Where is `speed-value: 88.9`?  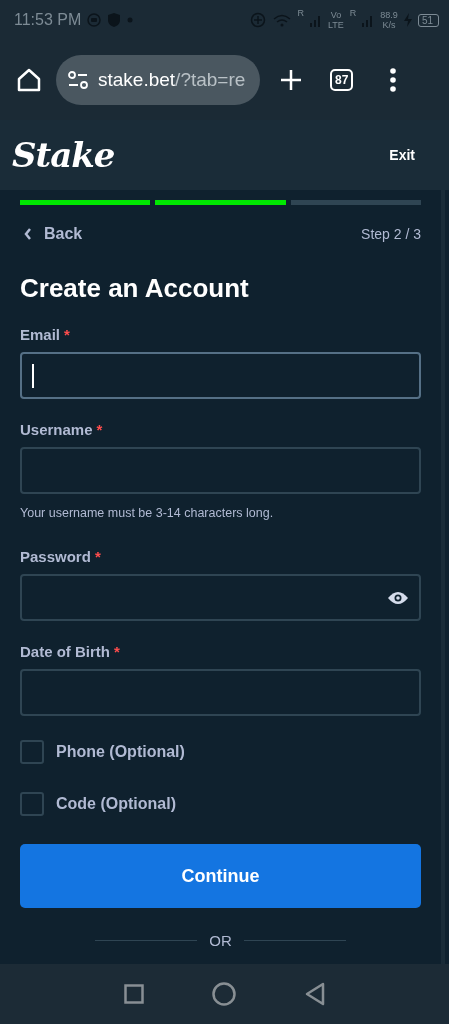
speed-value: 88.9 is located at coordinates (389, 15).